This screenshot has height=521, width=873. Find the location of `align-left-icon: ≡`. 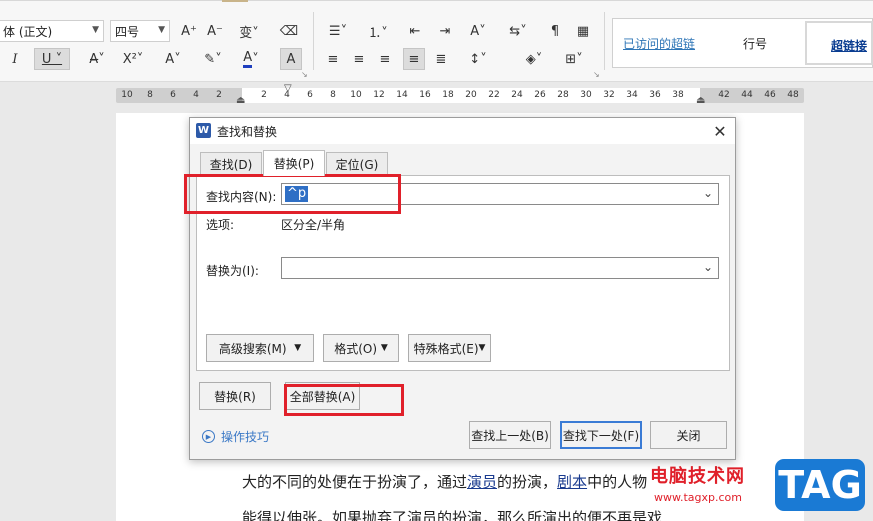

align-left-icon: ≡ is located at coordinates (333, 59).